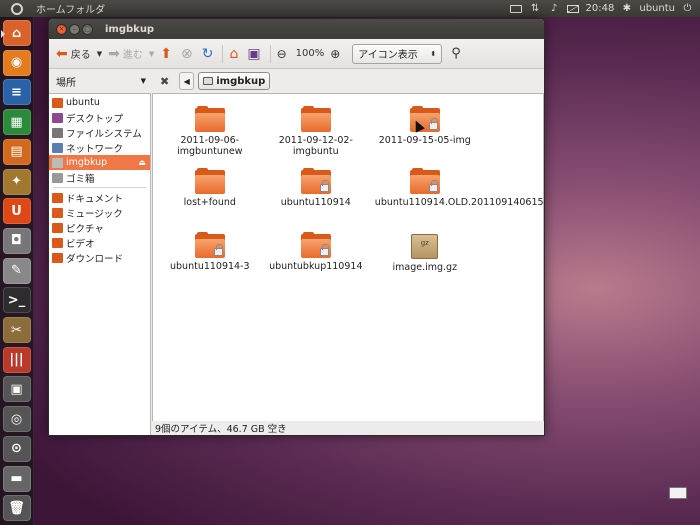 The image size is (700, 525). Describe the element at coordinates (99, 212) in the screenshot. I see `sidebar-item: ミュージック` at that location.